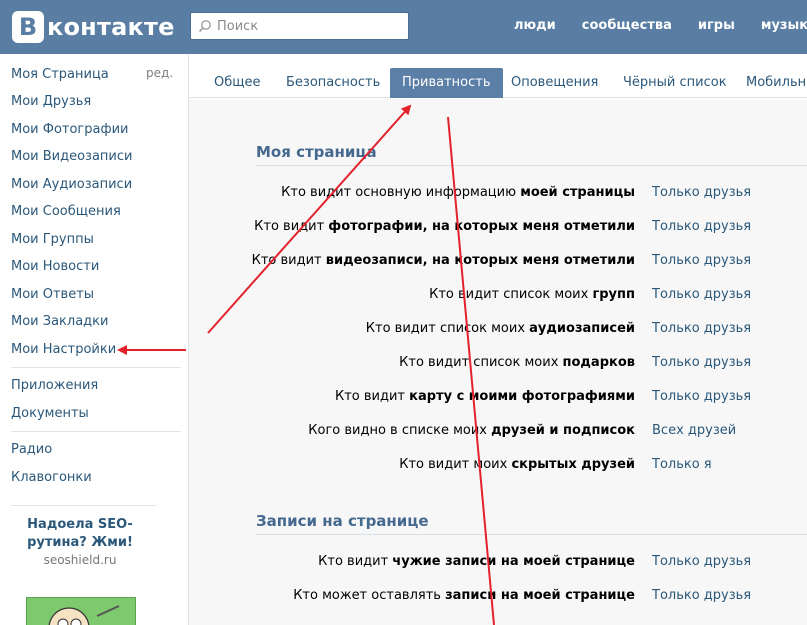 This screenshot has height=625, width=807. I want to click on sidebar-item-friends: Мои Друзья, so click(51, 102).